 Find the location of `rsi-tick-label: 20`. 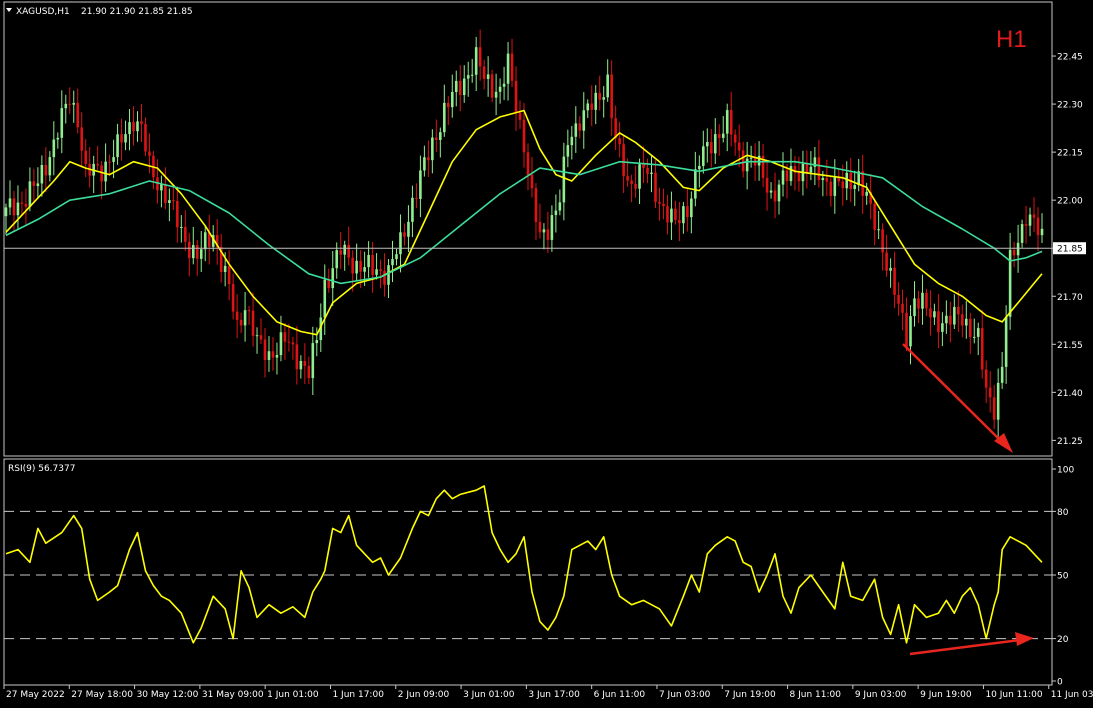

rsi-tick-label: 20 is located at coordinates (1063, 640).